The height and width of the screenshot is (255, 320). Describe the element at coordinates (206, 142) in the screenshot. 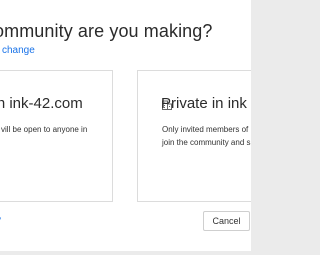

I see `card-private-domain-desc-line2: join the community and s` at that location.